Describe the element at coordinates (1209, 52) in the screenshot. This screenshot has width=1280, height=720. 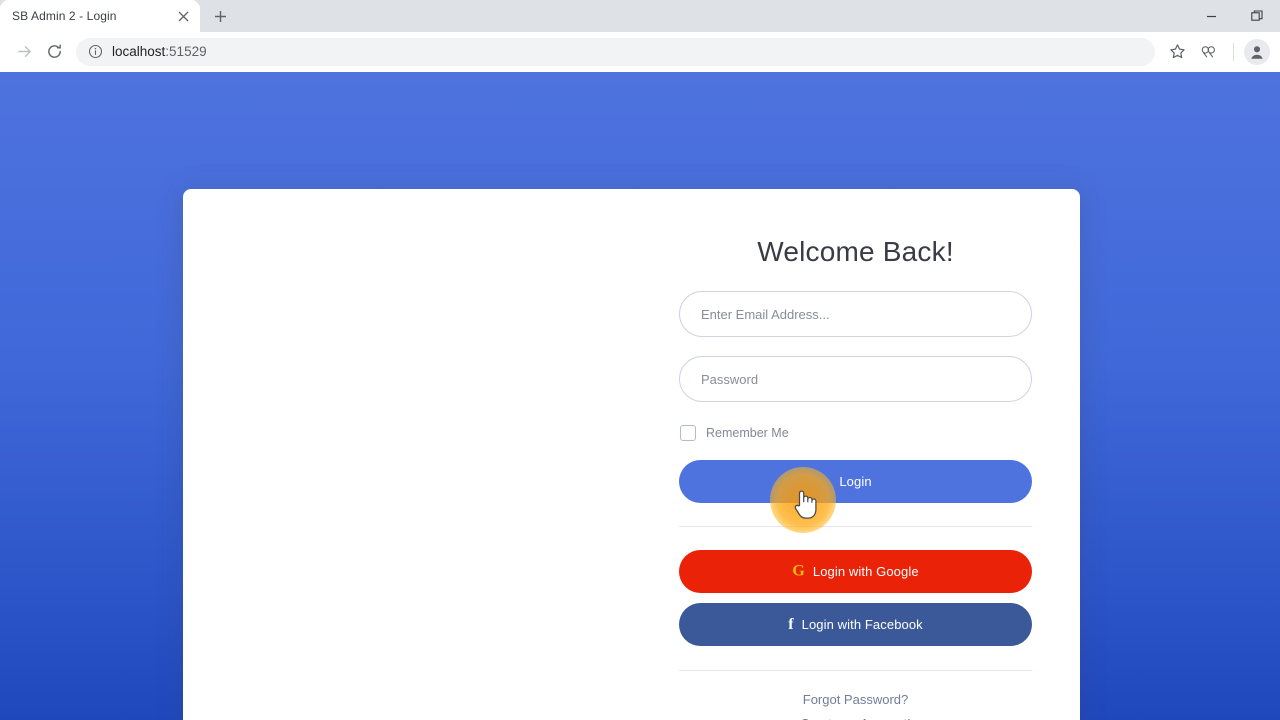
I see `extensions-icon` at that location.